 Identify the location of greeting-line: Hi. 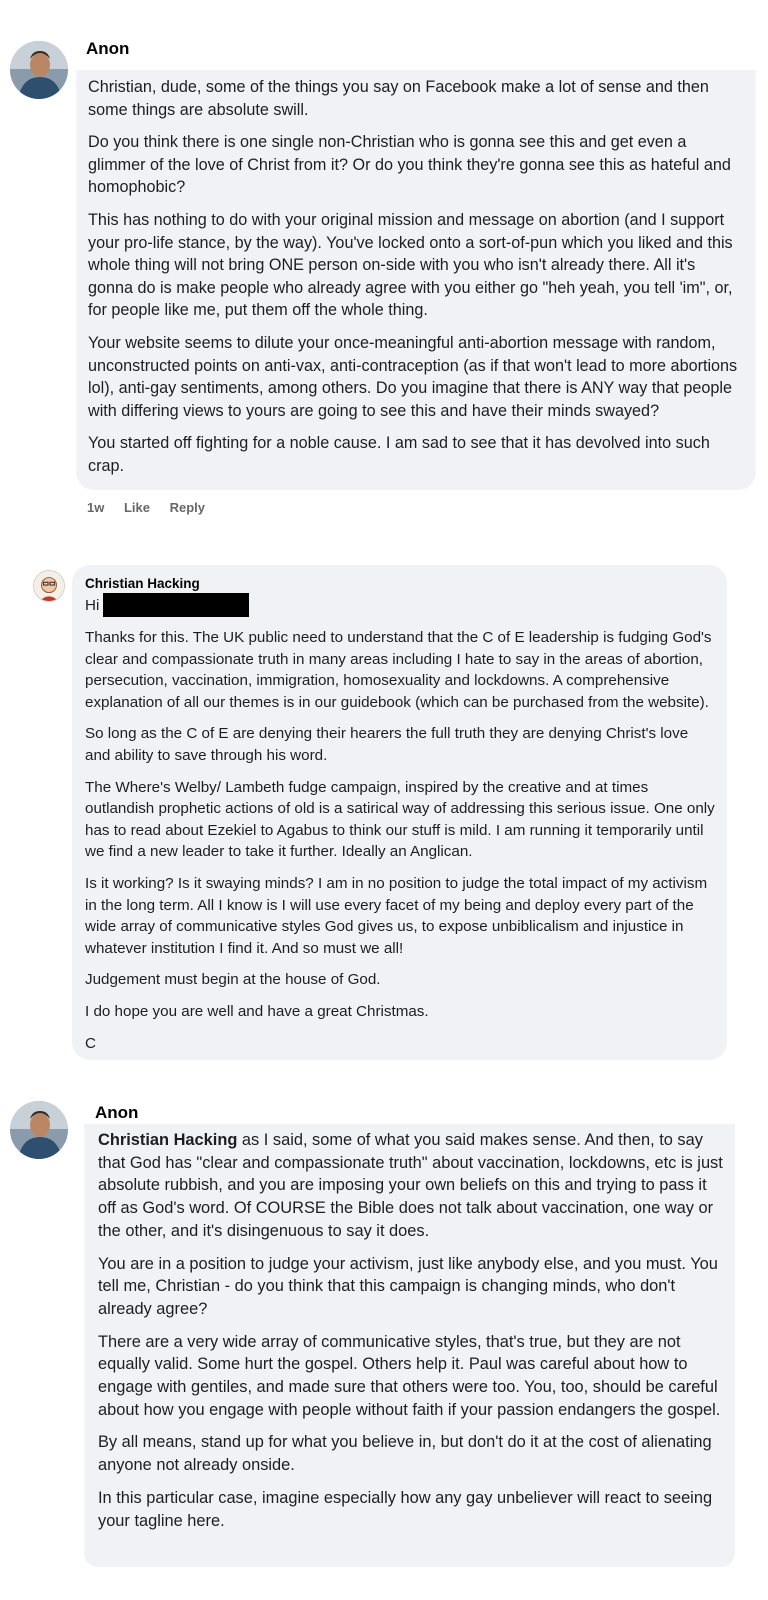
(400, 605).